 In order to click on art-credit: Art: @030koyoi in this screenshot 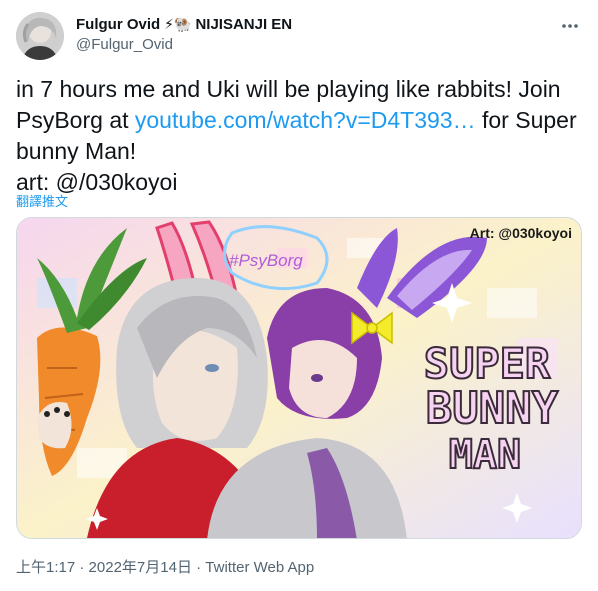, I will do `click(521, 233)`.